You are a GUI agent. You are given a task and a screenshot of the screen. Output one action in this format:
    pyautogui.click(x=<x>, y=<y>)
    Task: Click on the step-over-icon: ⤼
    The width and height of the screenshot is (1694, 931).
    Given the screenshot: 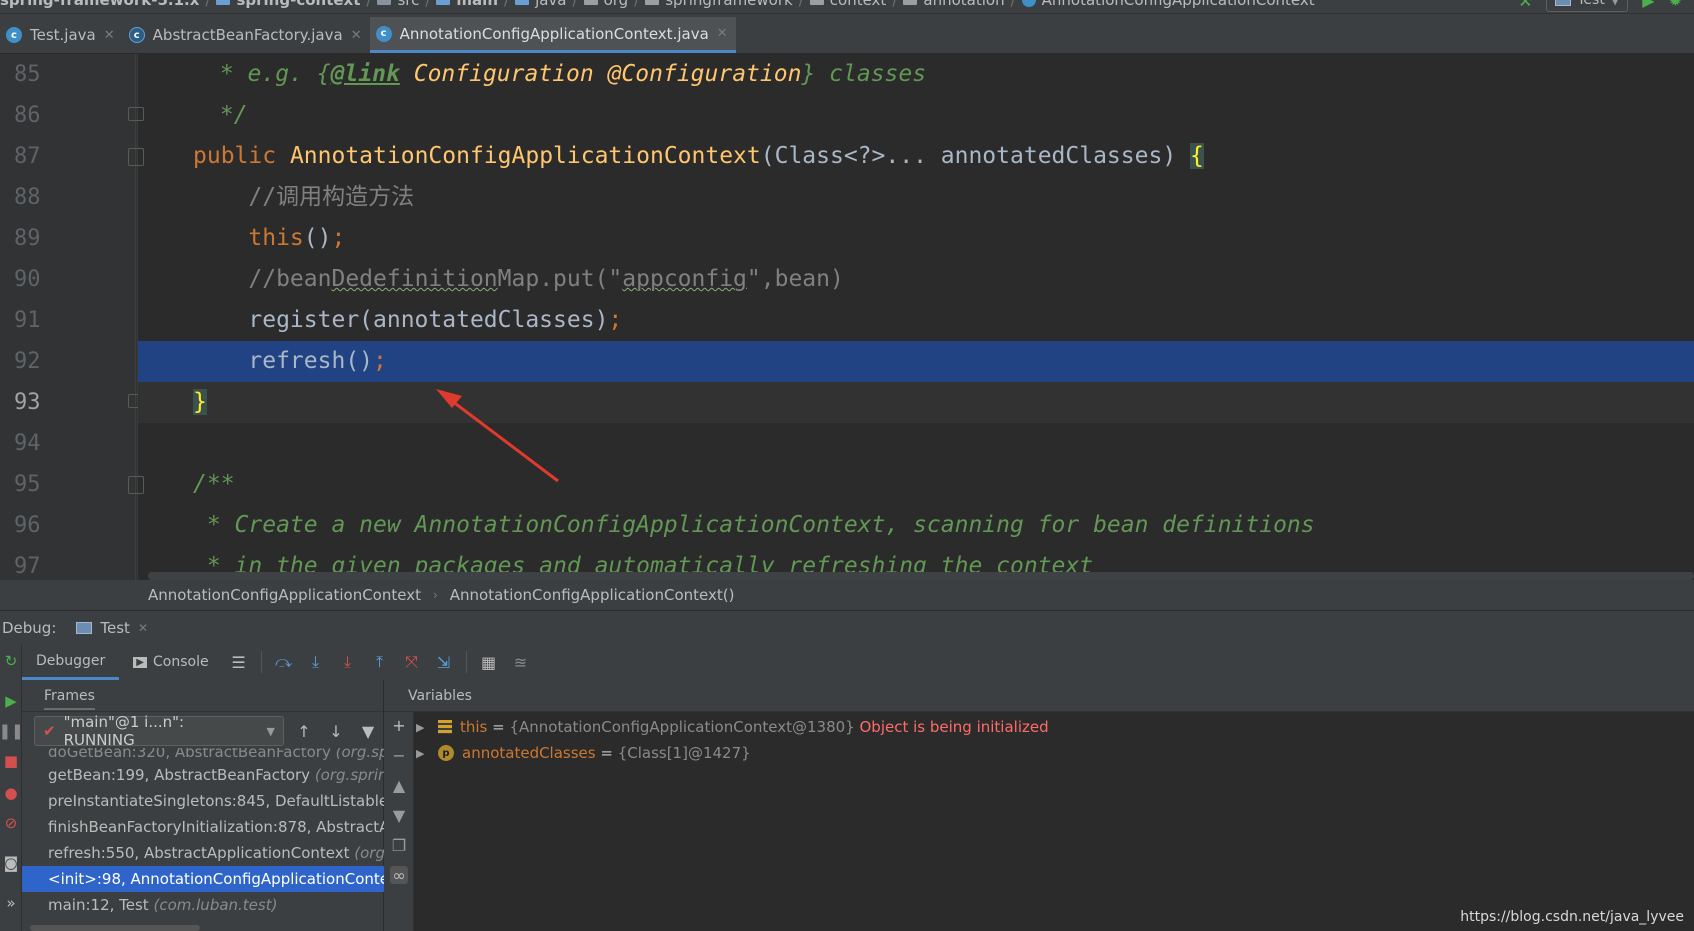 What is the action you would take?
    pyautogui.click(x=284, y=662)
    